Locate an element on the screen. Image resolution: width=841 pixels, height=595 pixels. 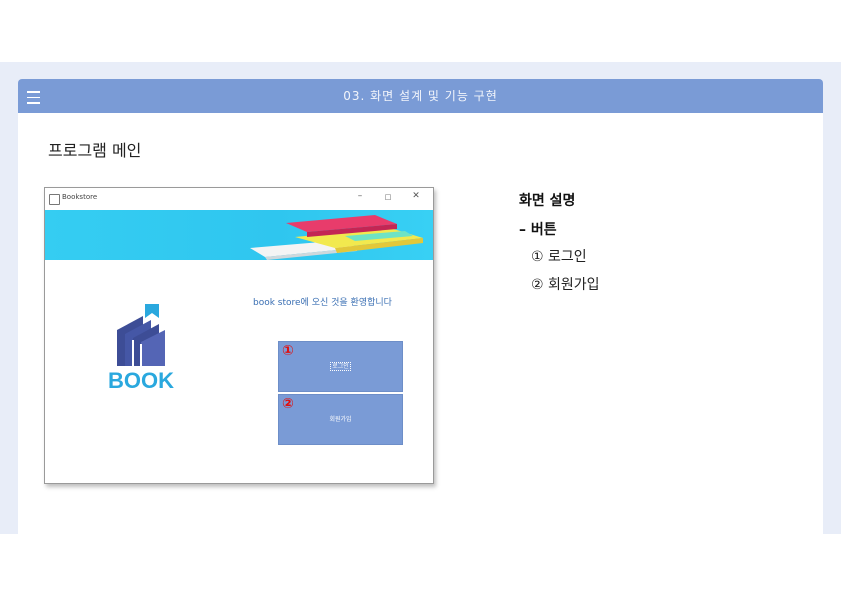
app-banner-image is located at coordinates (239, 235).